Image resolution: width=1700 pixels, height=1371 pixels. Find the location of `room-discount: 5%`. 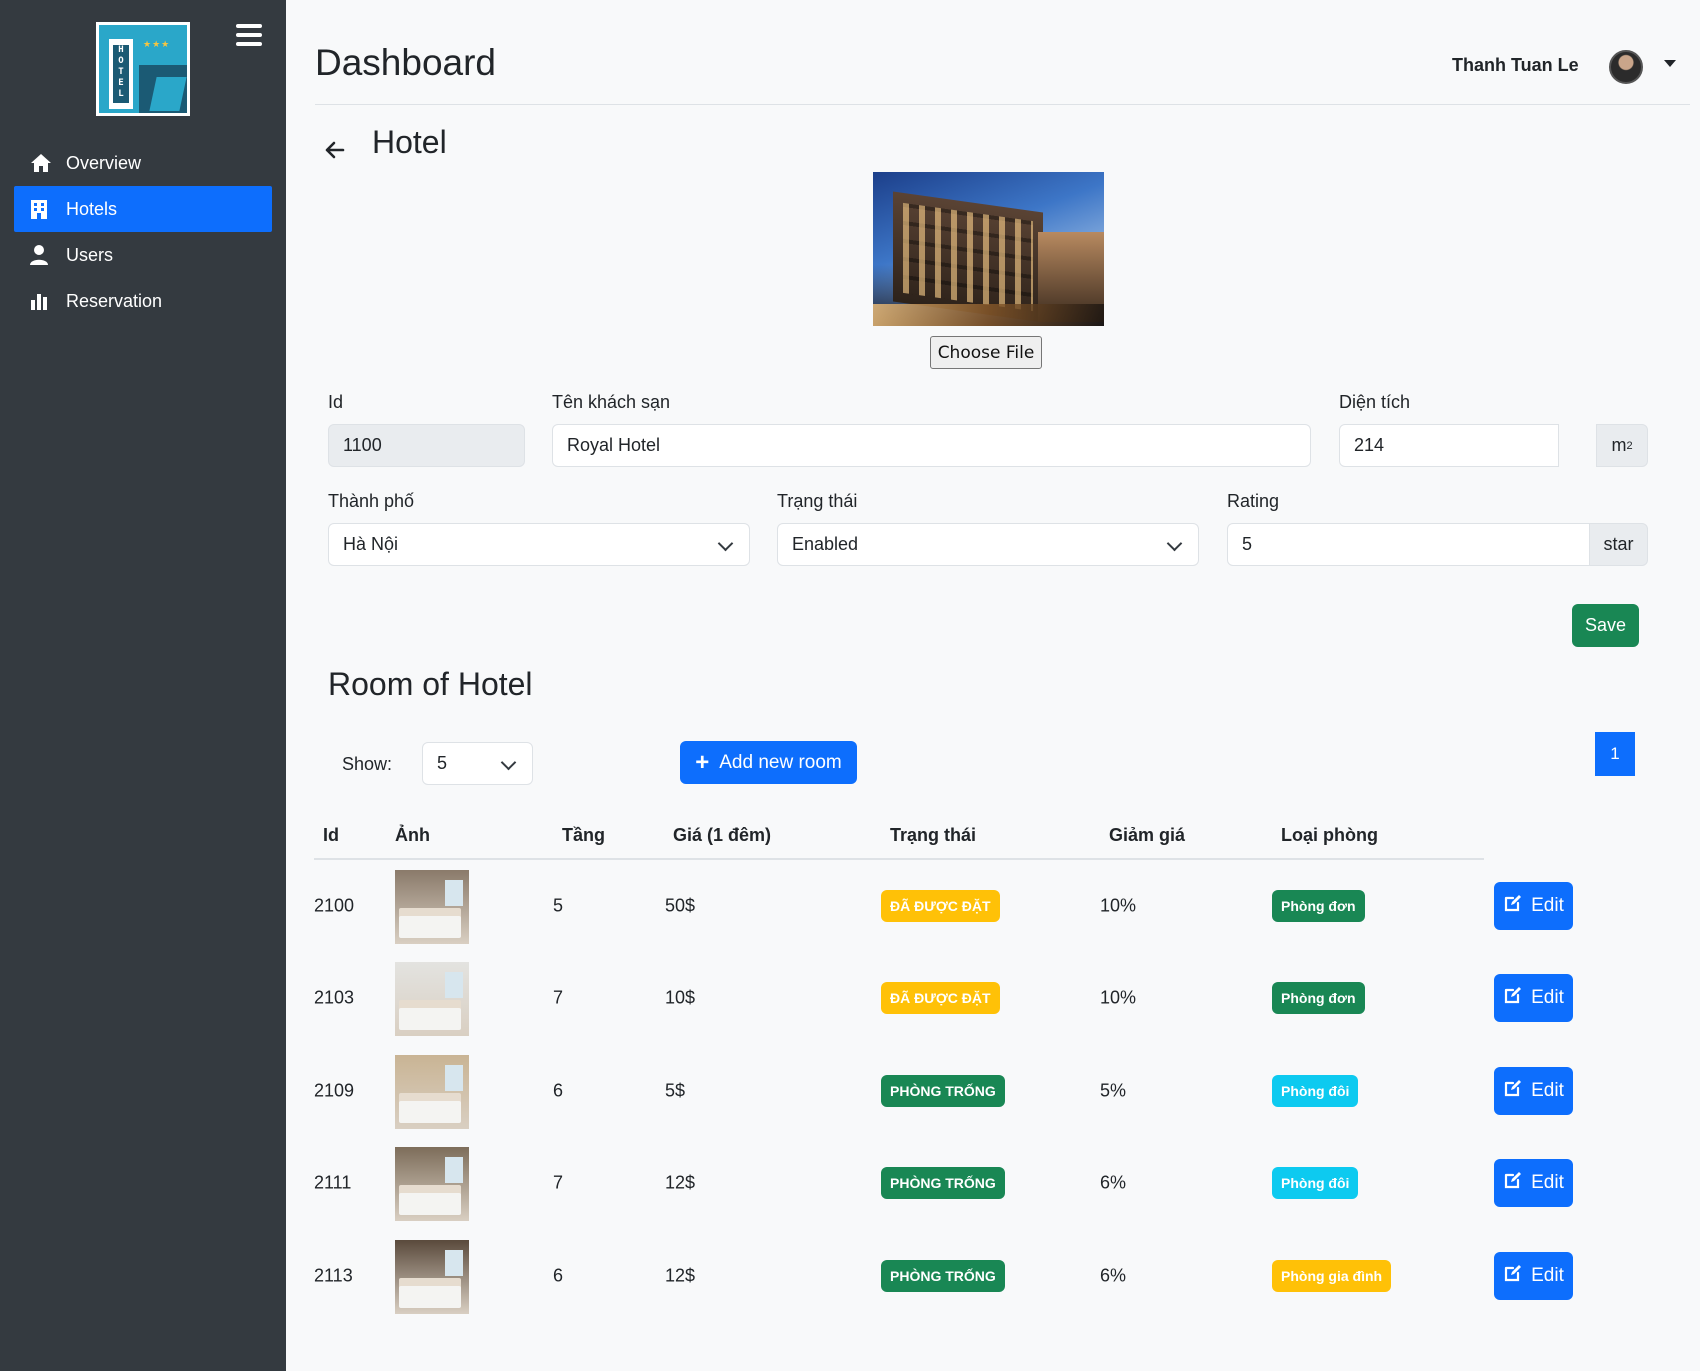

room-discount: 5% is located at coordinates (1113, 1090).